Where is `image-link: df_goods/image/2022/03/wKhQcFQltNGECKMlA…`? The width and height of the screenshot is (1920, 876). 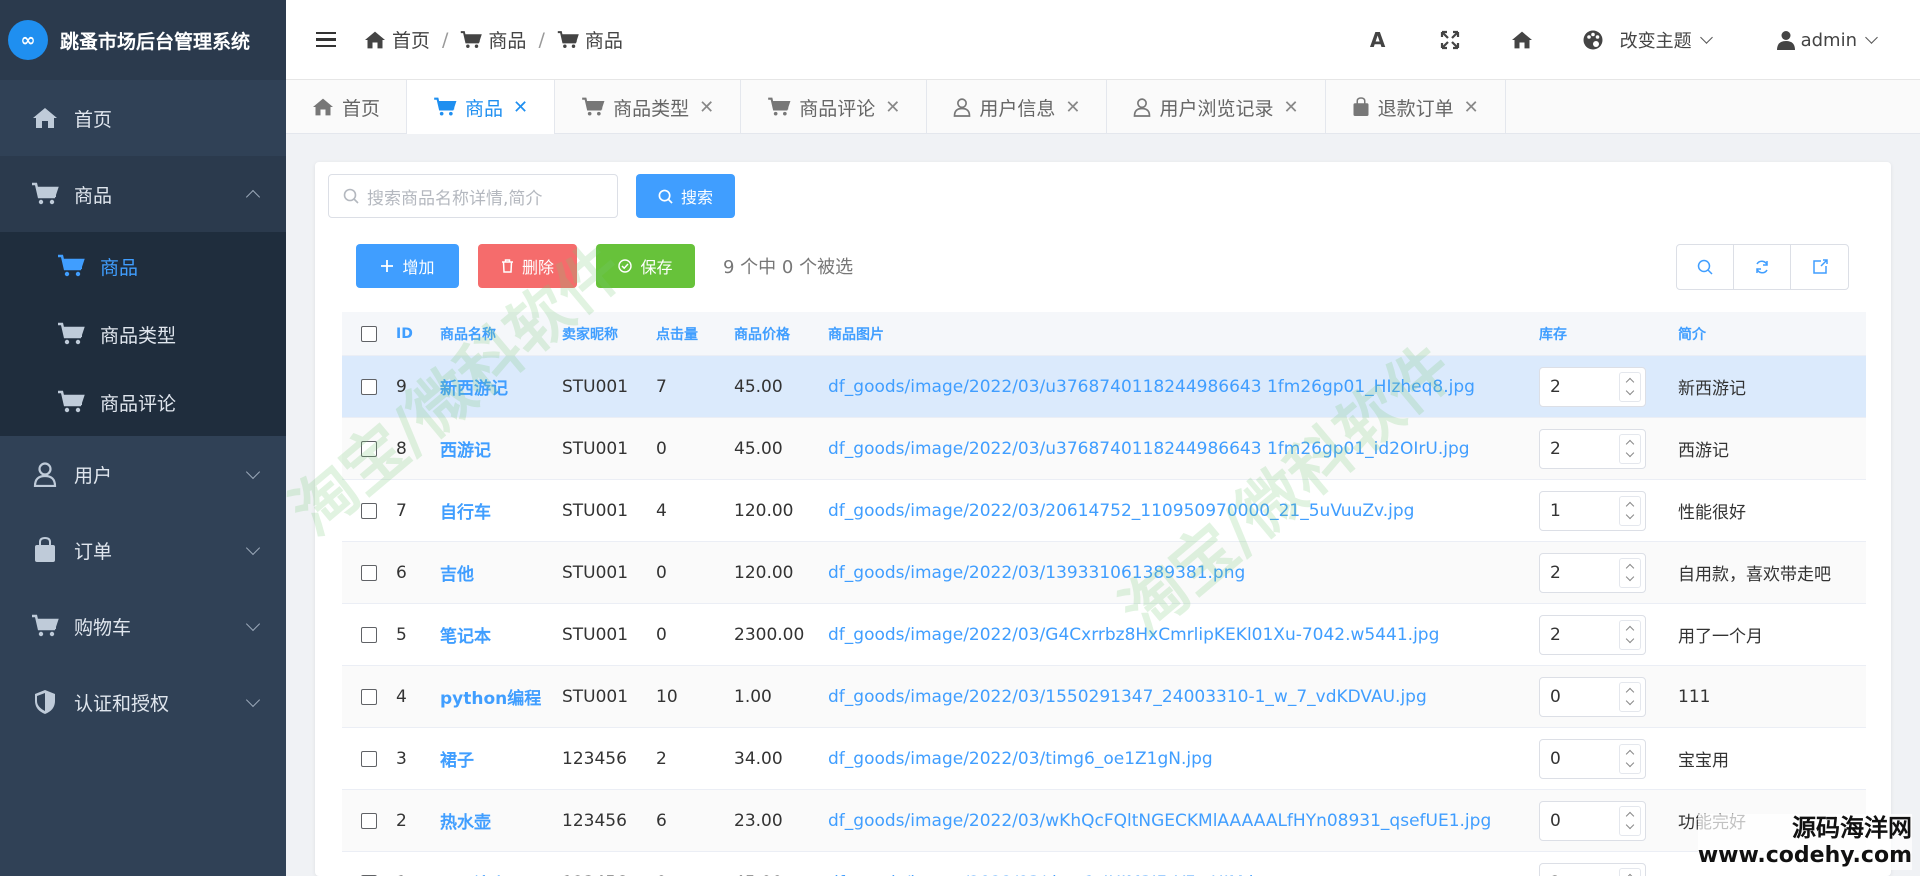 image-link: df_goods/image/2022/03/wKhQcFQltNGECKMlA… is located at coordinates (1159, 821).